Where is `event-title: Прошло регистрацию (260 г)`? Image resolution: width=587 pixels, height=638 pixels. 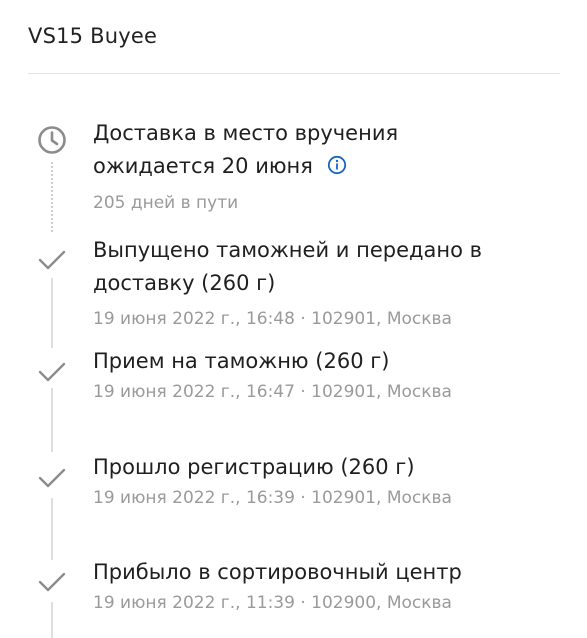 event-title: Прошло регистрацию (260 г) is located at coordinates (254, 467).